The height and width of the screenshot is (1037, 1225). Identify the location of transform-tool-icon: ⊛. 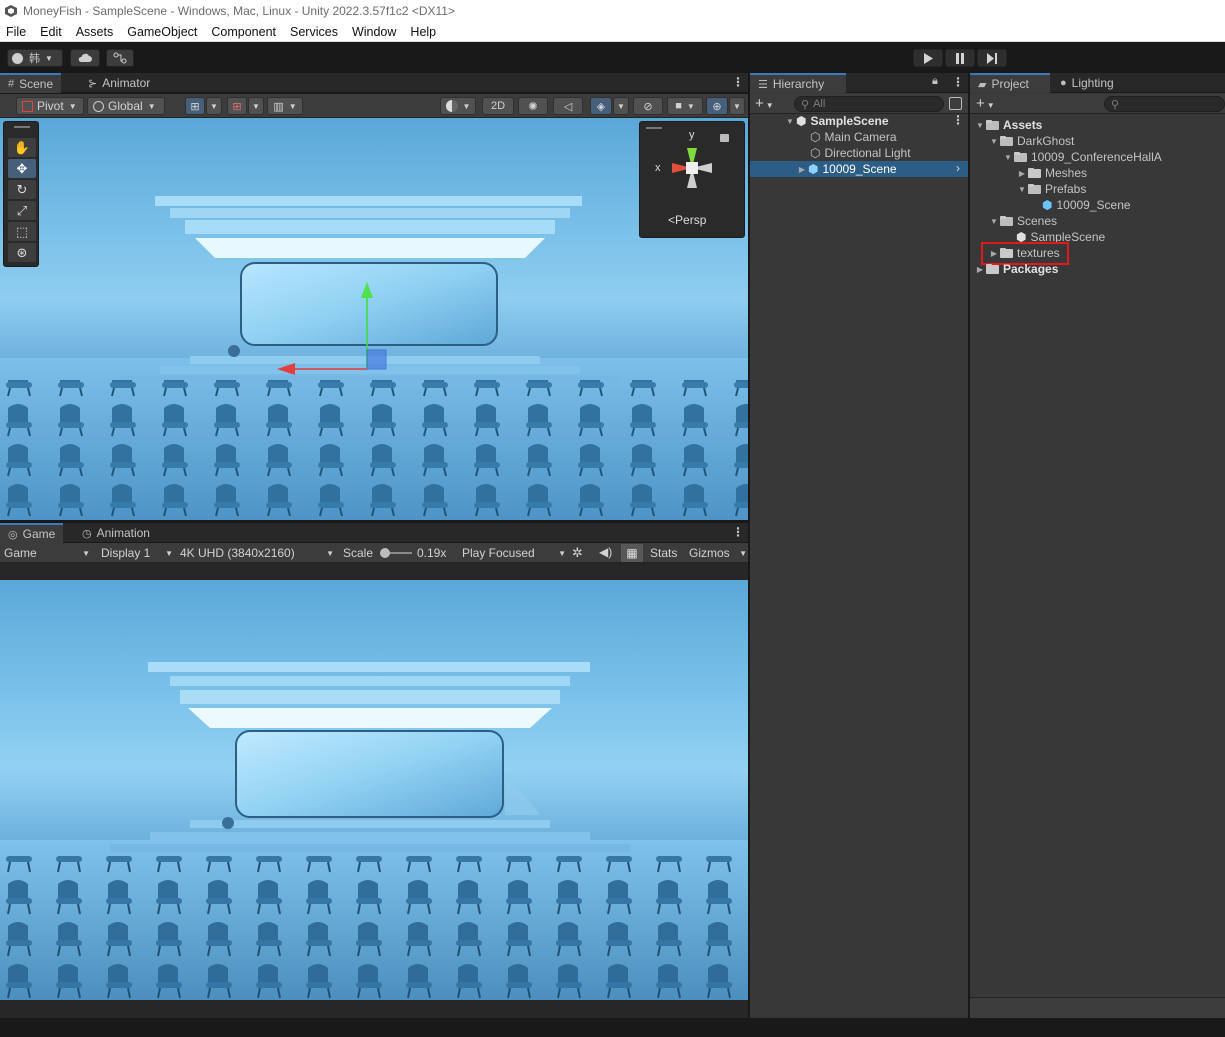
(22, 252).